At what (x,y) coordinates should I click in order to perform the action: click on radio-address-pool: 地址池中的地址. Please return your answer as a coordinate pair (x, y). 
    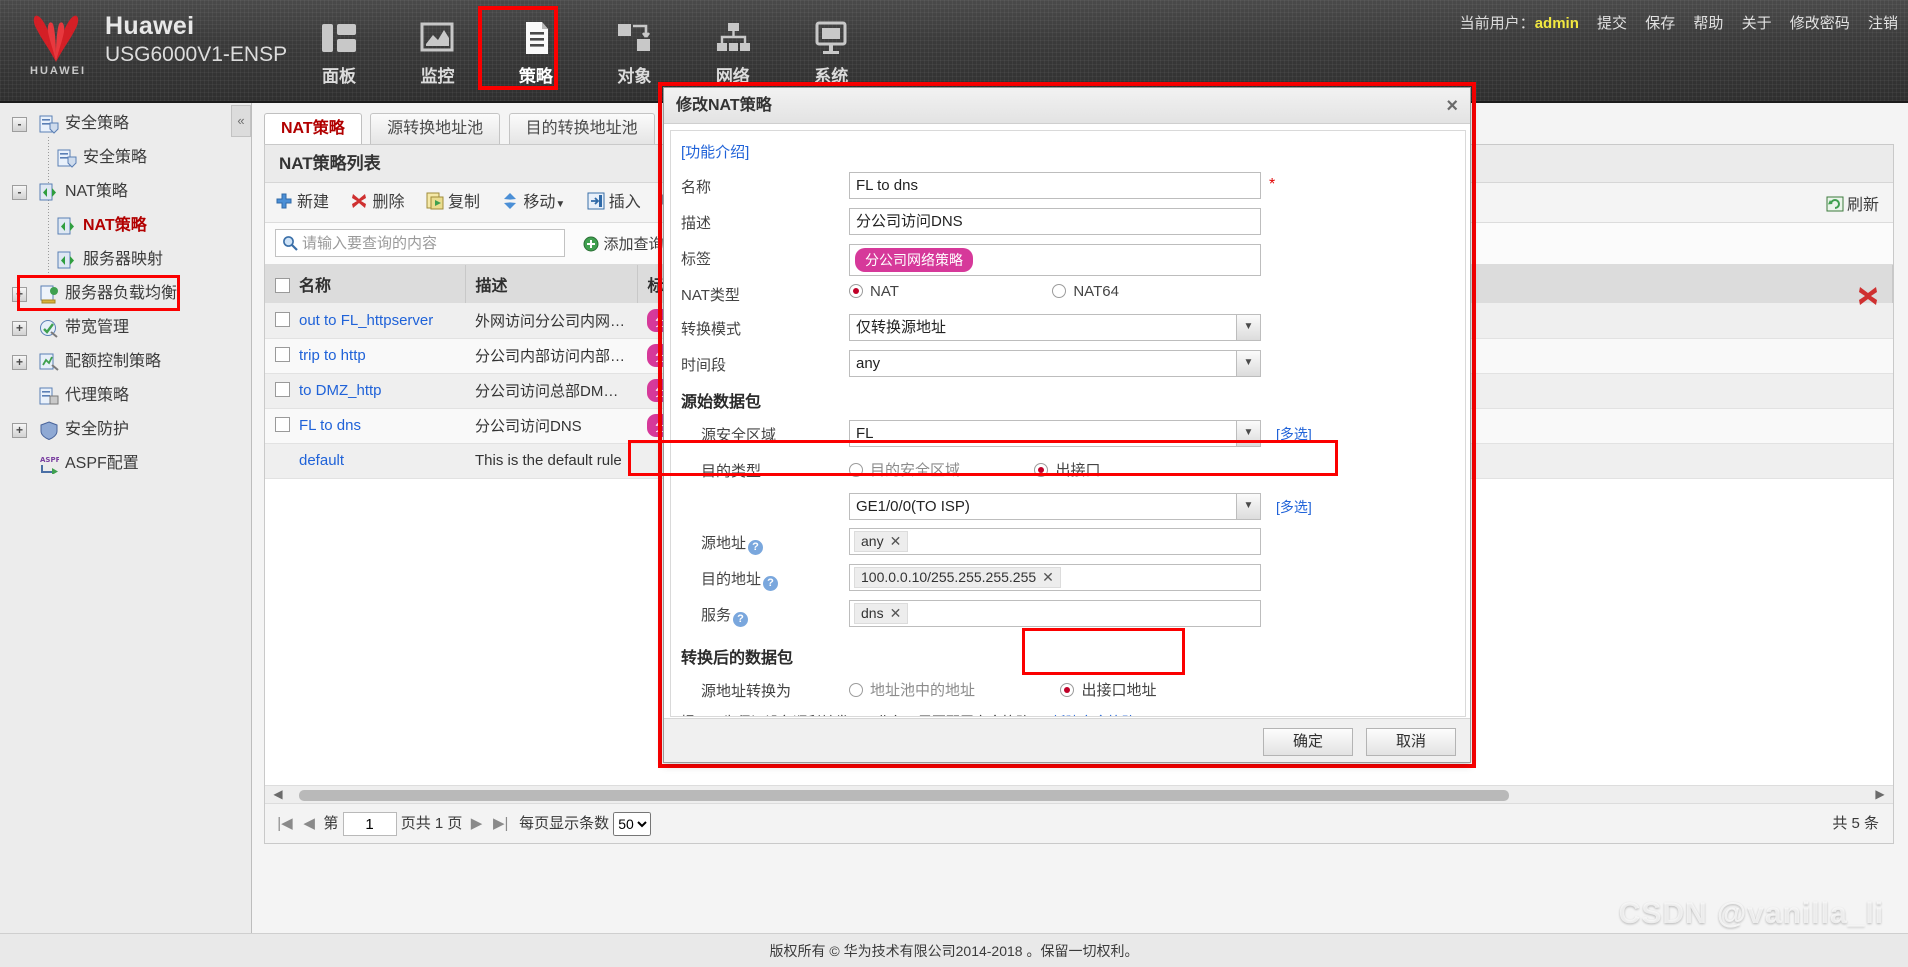
    Looking at the image, I should click on (912, 689).